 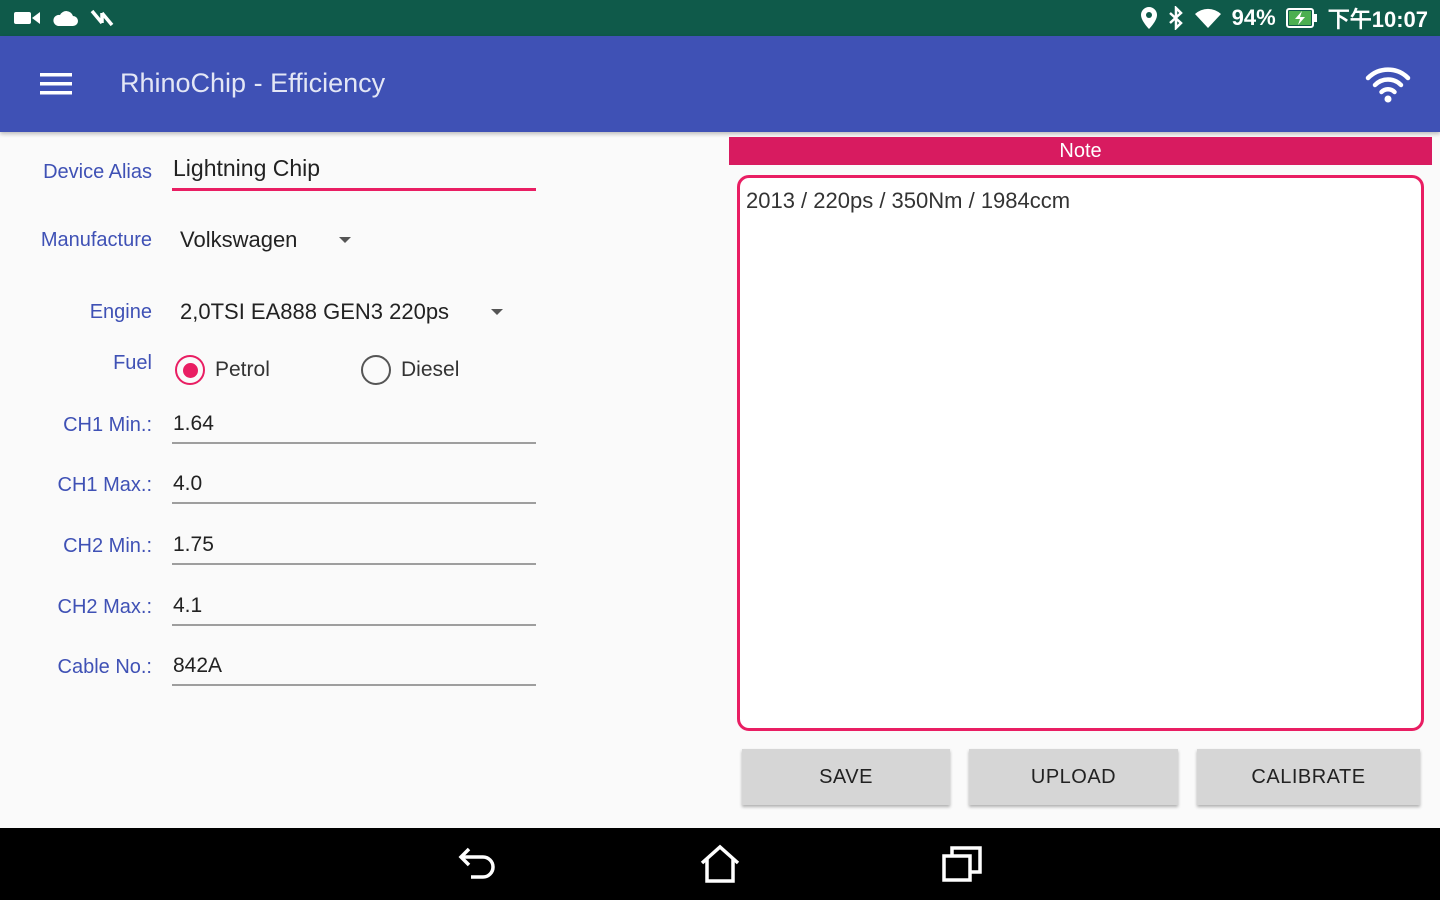 What do you see at coordinates (104, 607) in the screenshot?
I see `ch2-max-label: CH2 Max.:` at bounding box center [104, 607].